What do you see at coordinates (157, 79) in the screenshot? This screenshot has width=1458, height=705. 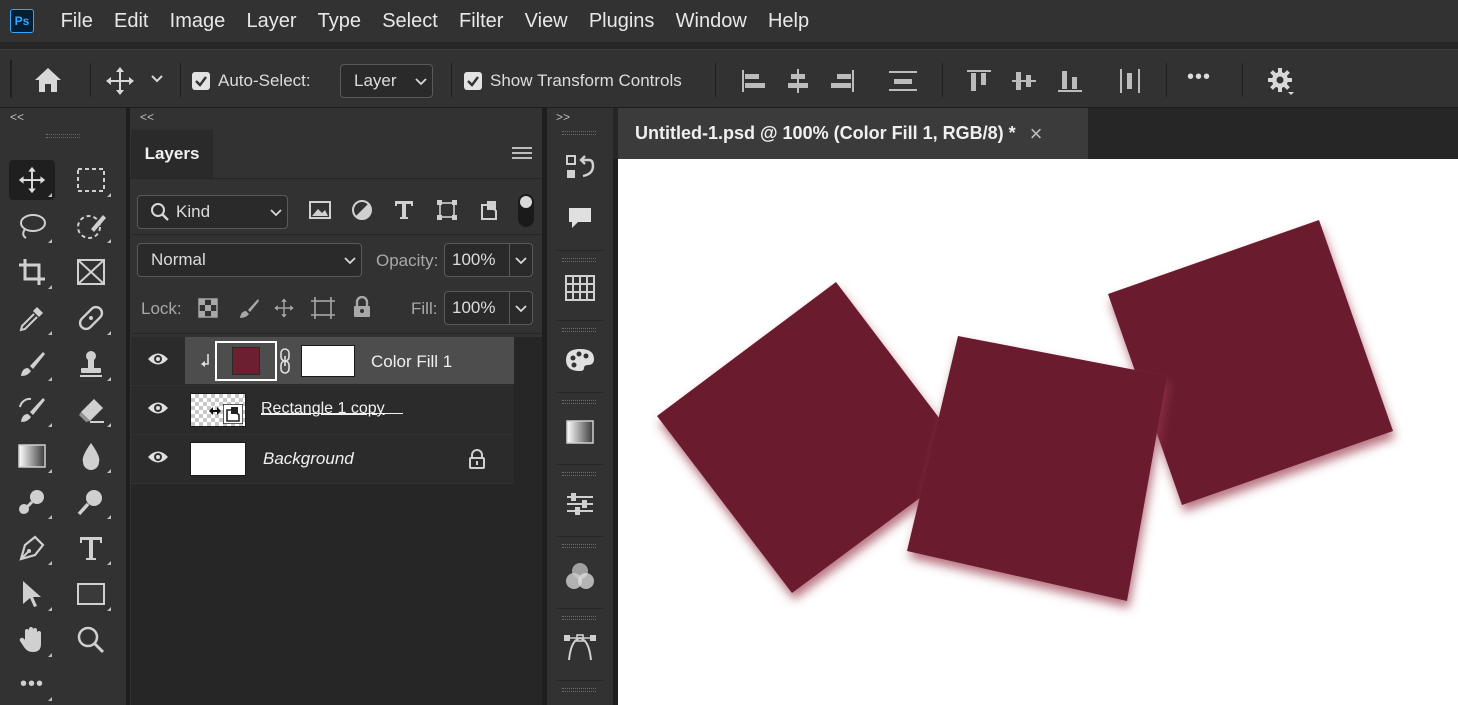 I see `preset-chevron-down-icon` at bounding box center [157, 79].